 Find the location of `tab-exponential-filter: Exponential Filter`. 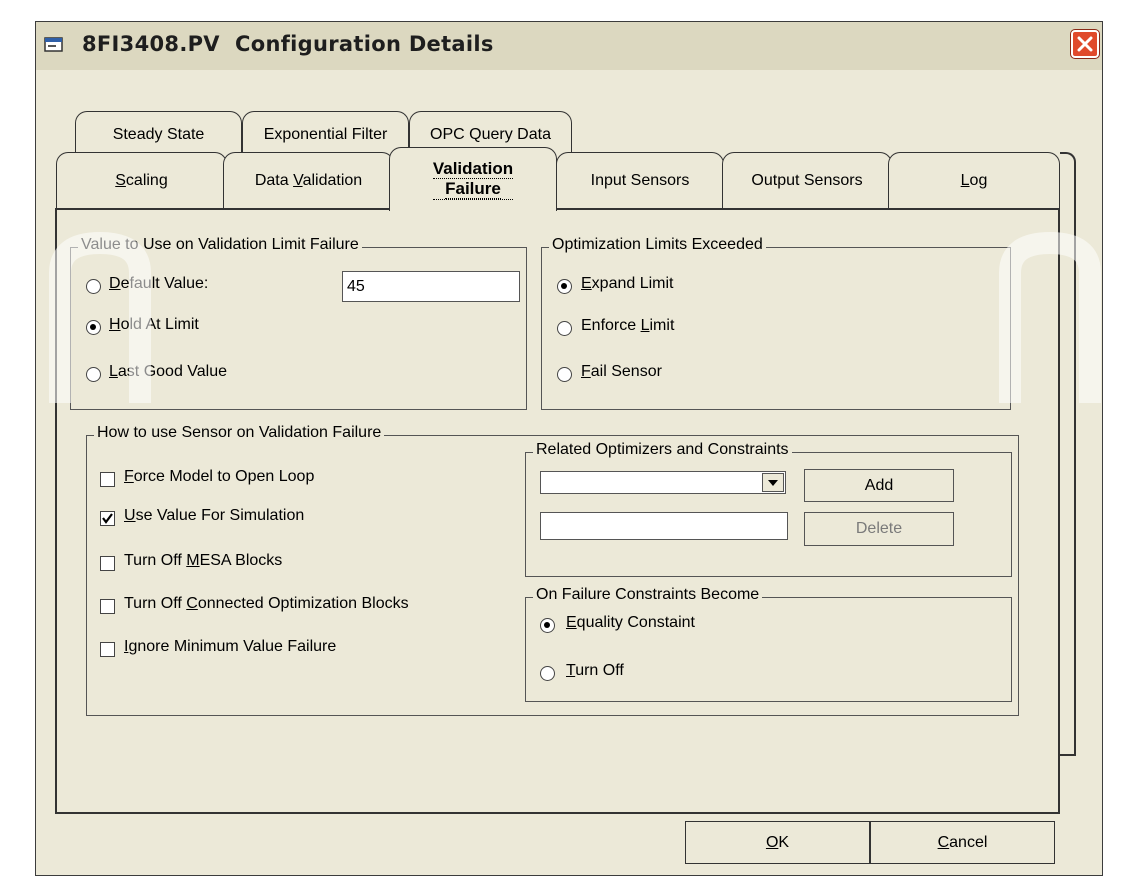

tab-exponential-filter: Exponential Filter is located at coordinates (325, 134).